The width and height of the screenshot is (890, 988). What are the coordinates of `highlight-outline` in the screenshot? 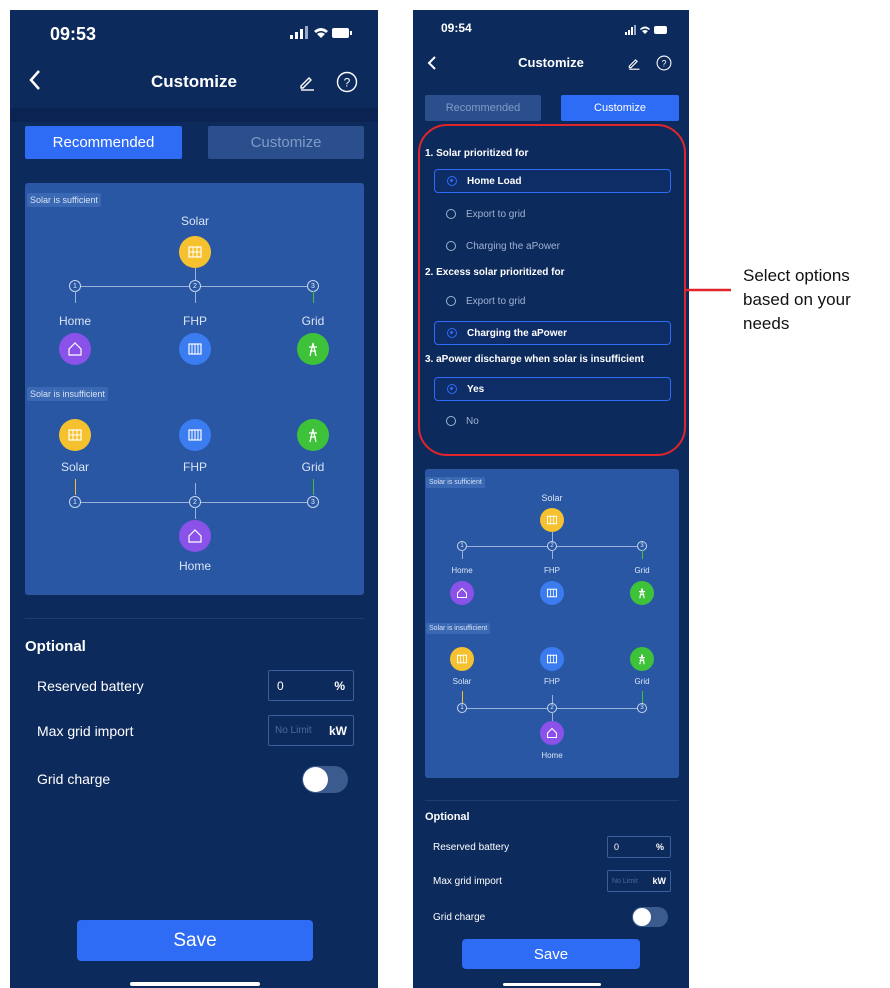 It's located at (552, 290).